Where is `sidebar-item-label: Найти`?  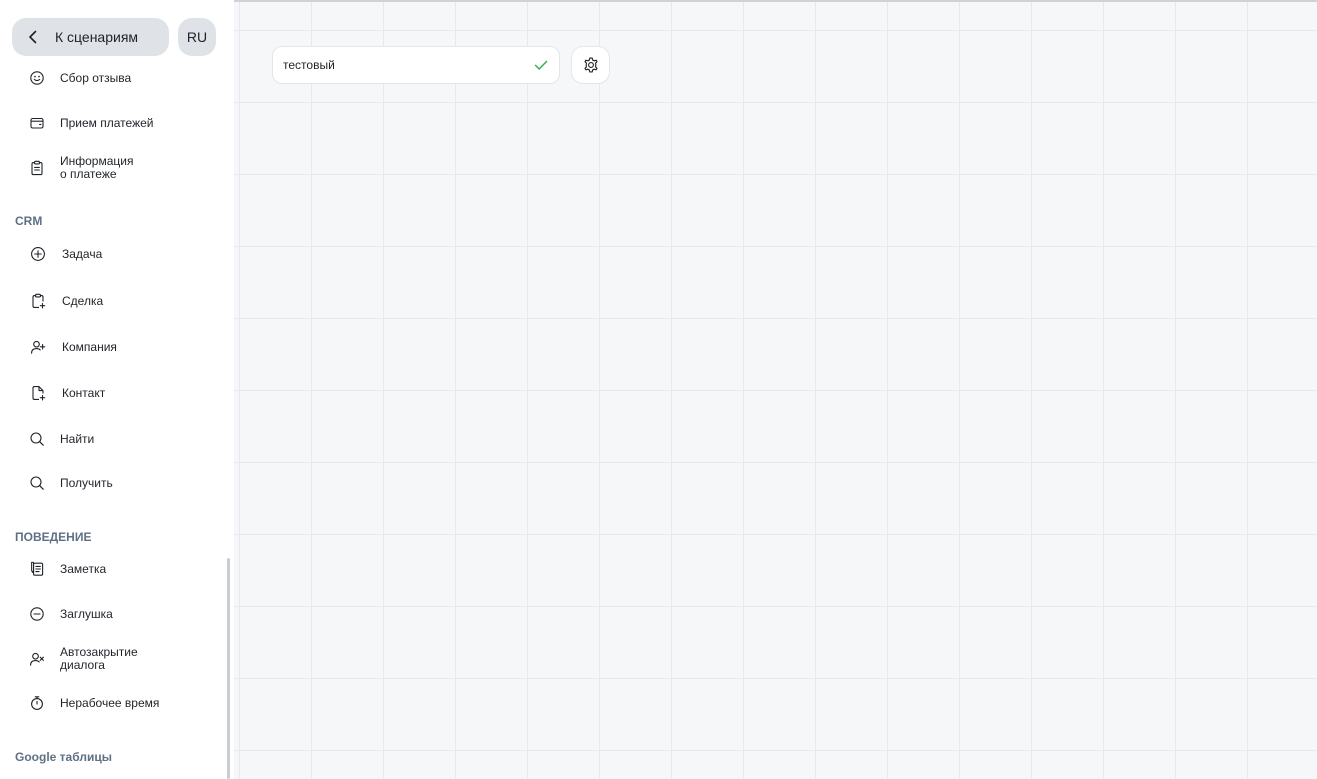
sidebar-item-label: Найти is located at coordinates (77, 438).